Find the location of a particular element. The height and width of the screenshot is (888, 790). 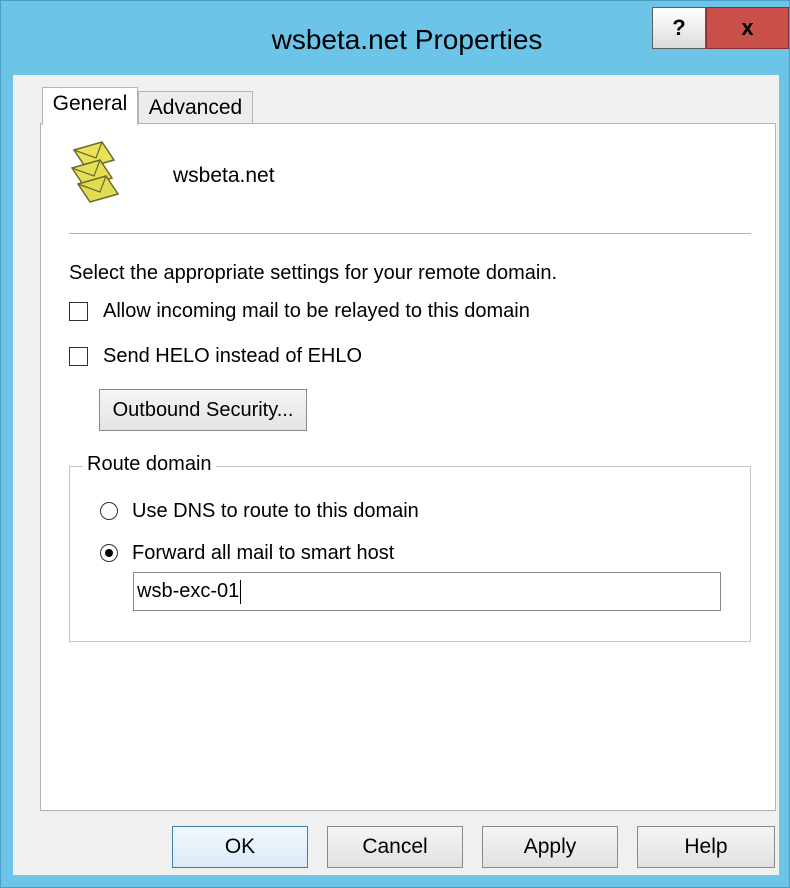

title-bar: wsbeta.net Properties ? x is located at coordinates (395, 38).